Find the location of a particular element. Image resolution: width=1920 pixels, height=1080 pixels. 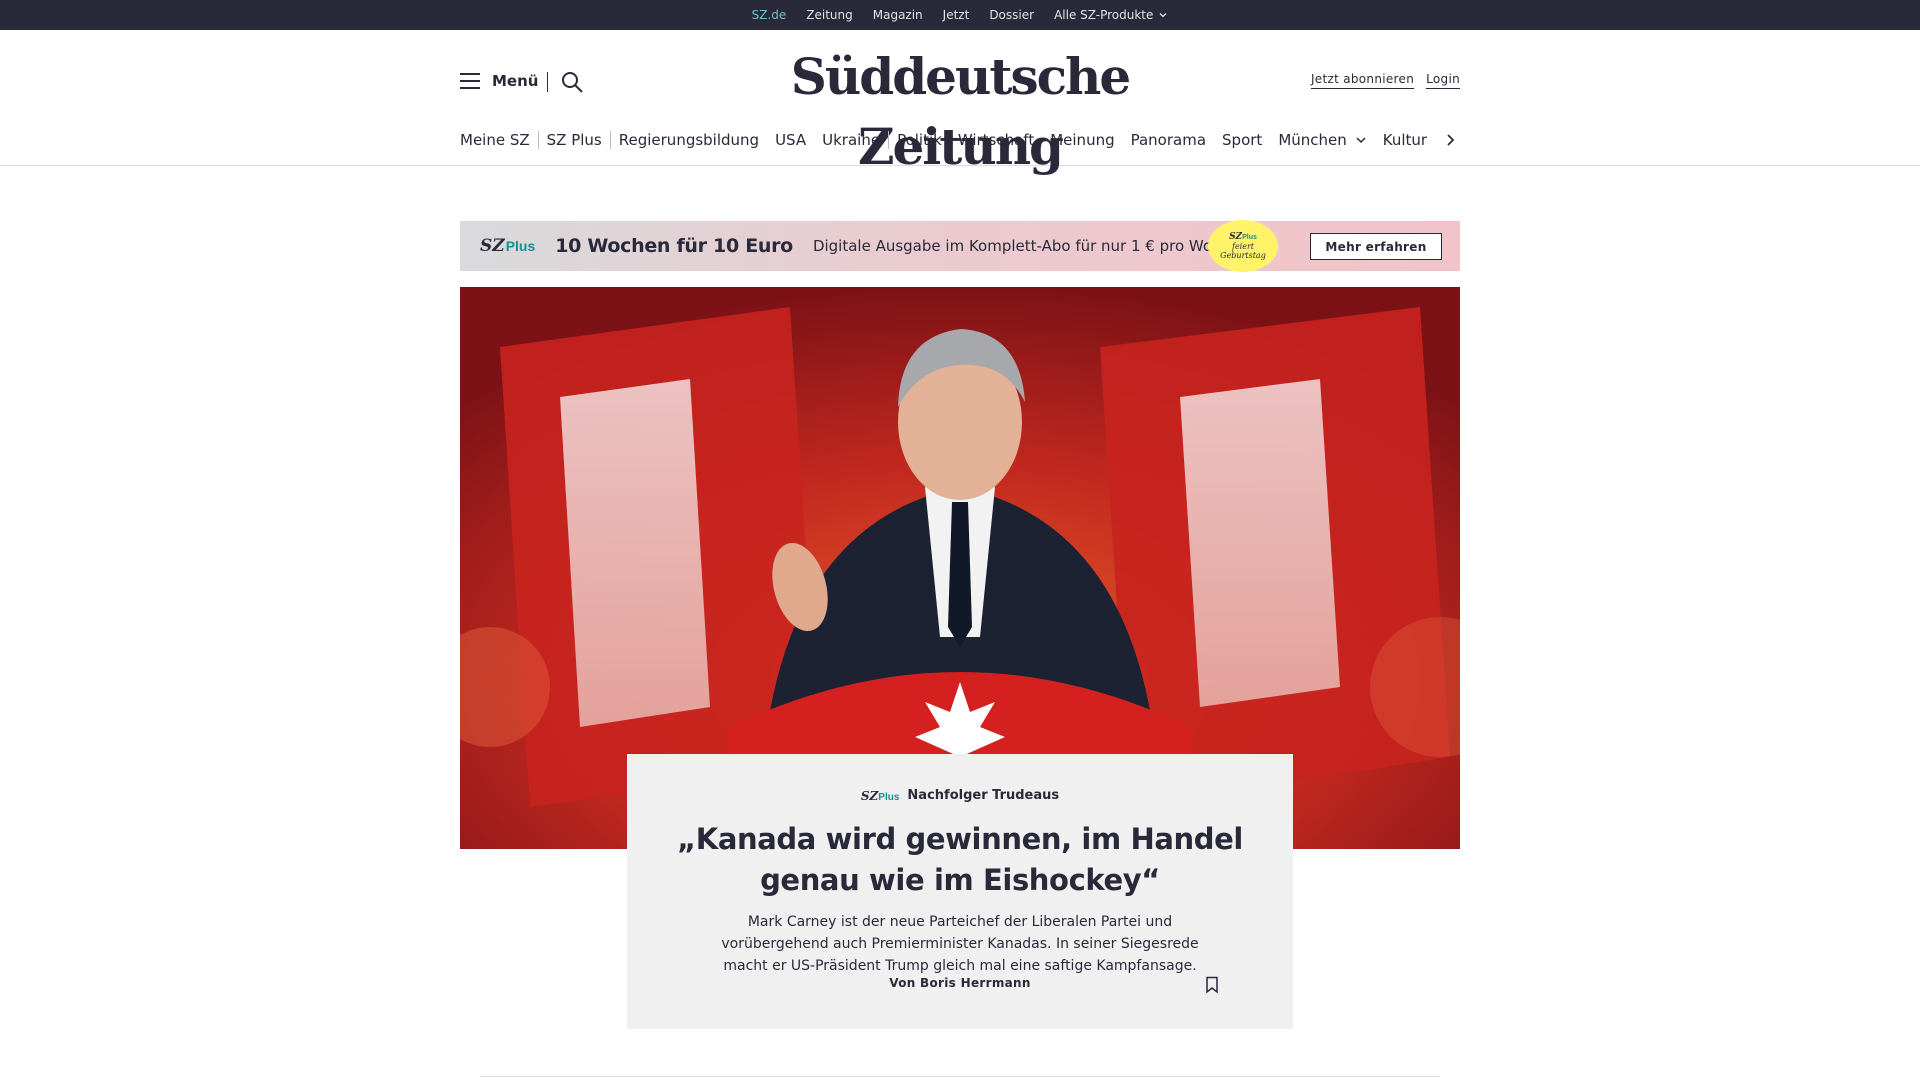

sz-plus-logo-plus: Plus is located at coordinates (520, 246).